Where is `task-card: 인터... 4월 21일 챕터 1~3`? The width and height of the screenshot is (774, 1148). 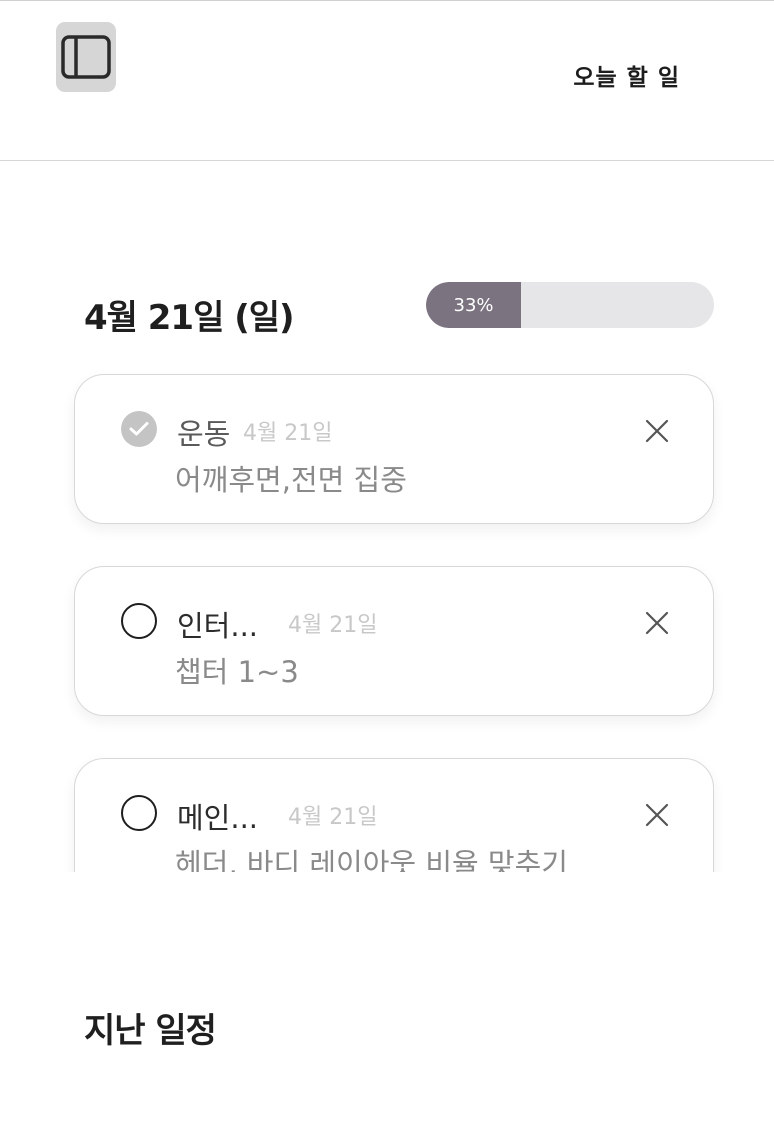
task-card: 인터... 4월 21일 챕터 1~3 is located at coordinates (394, 641).